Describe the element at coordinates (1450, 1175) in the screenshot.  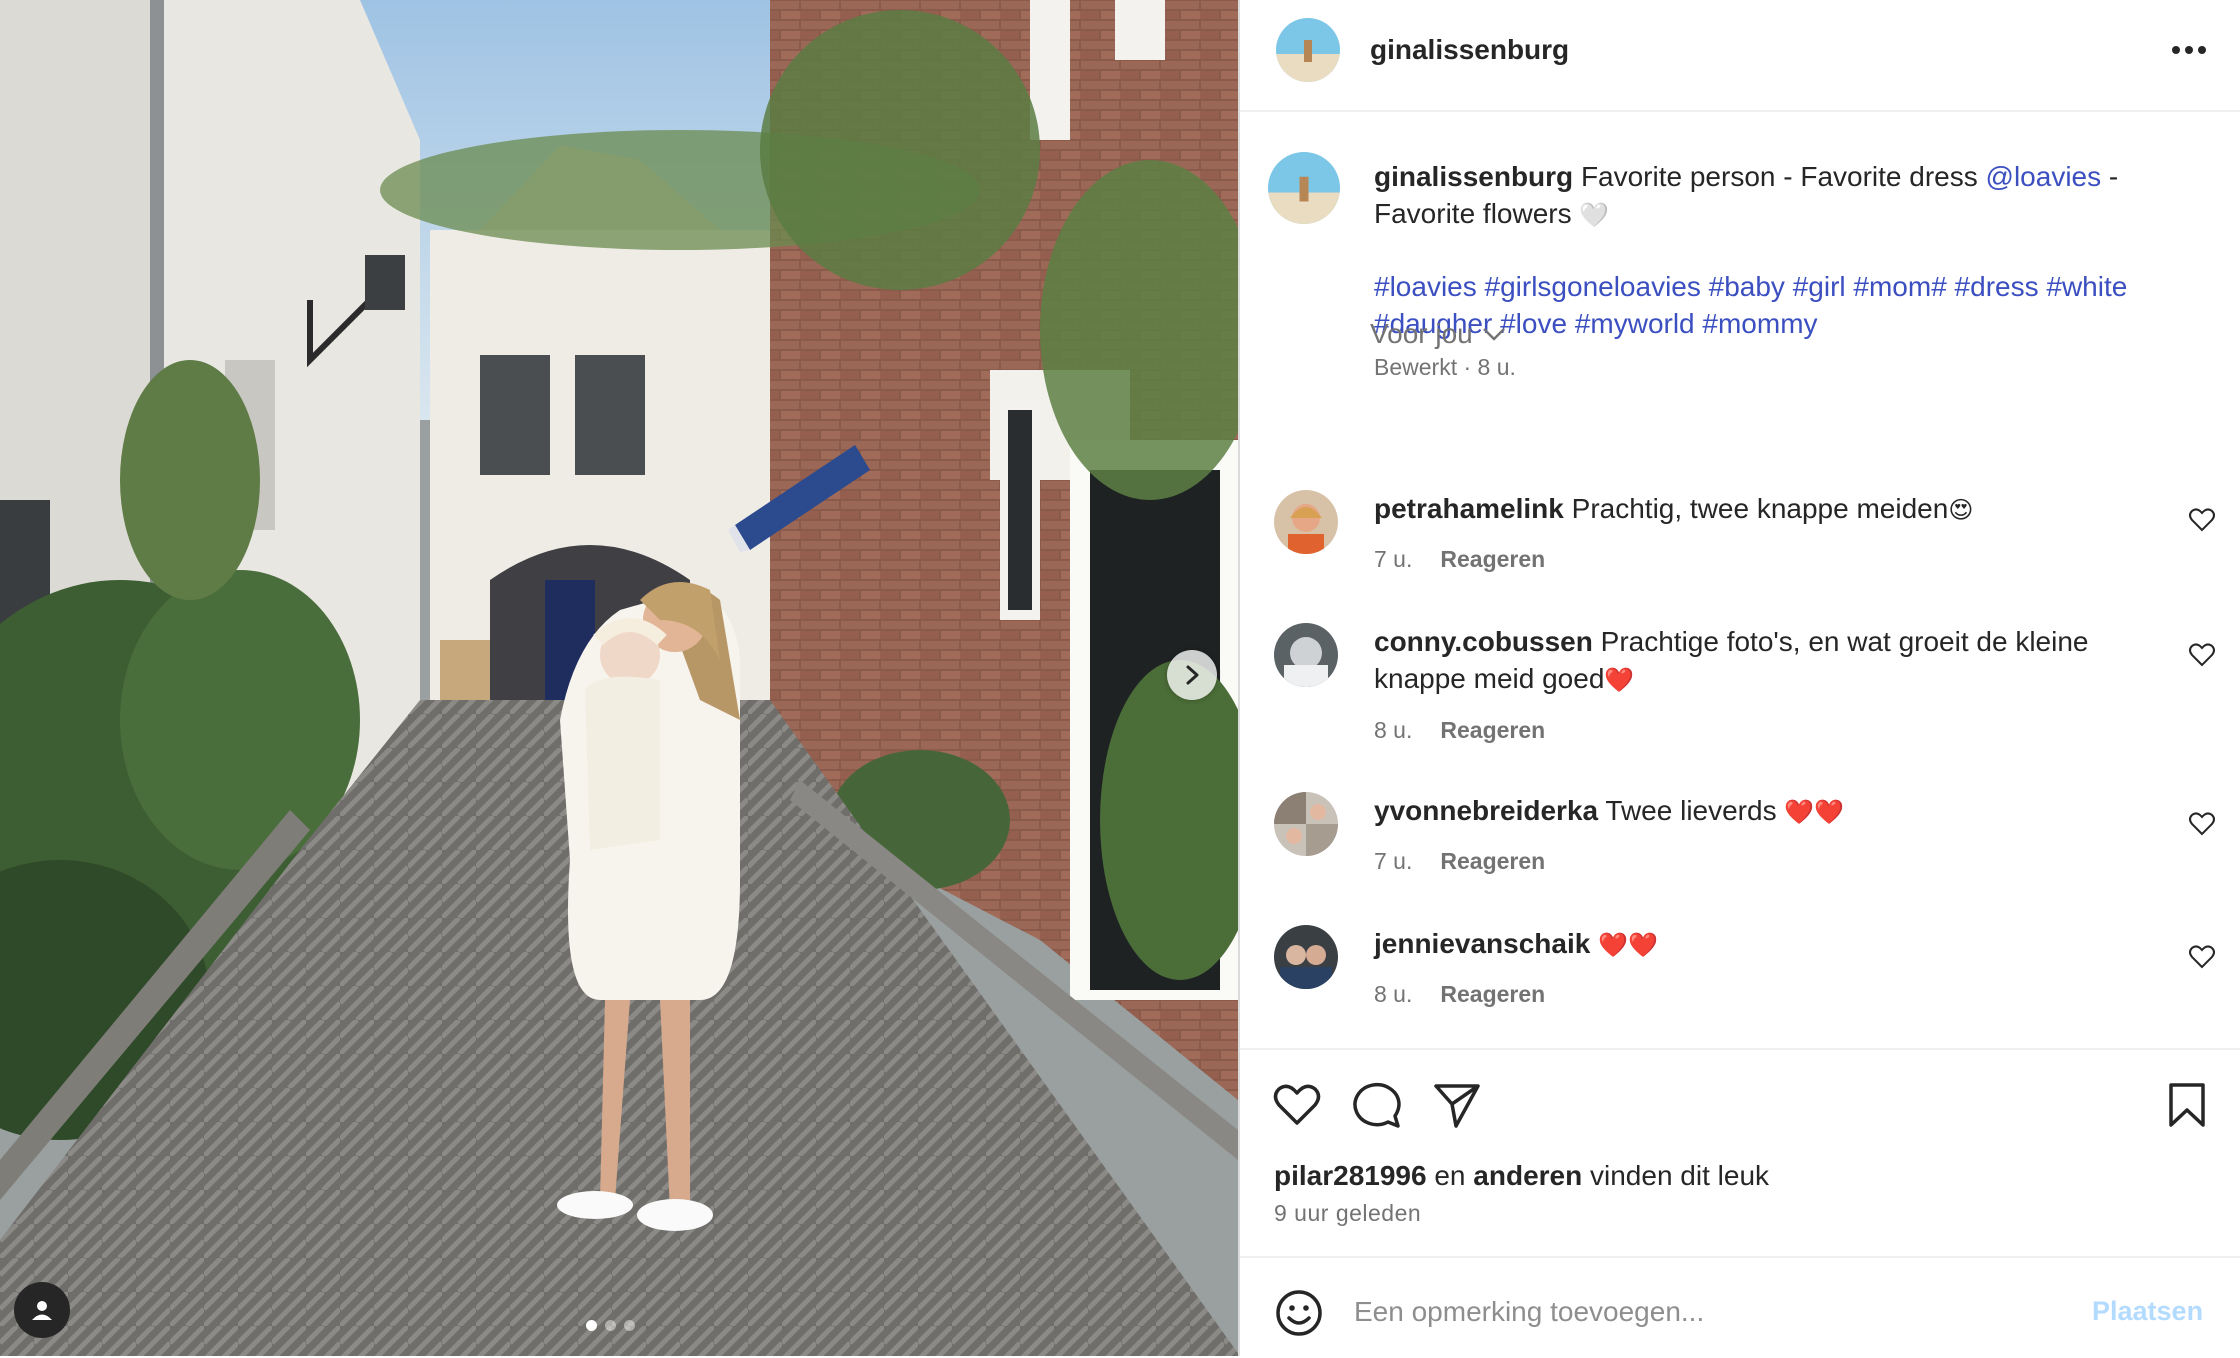
I see `likes-connector: en` at that location.